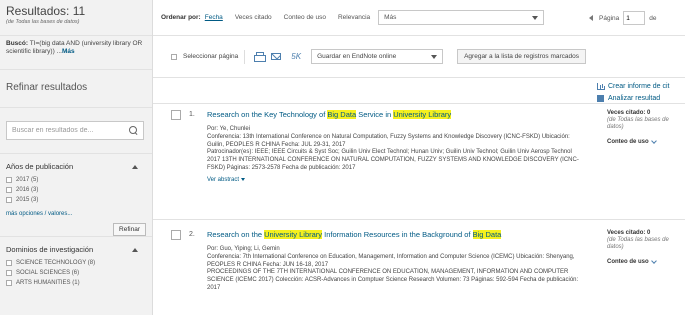  Describe the element at coordinates (174, 56) in the screenshot. I see `select-page-checkbox` at that location.